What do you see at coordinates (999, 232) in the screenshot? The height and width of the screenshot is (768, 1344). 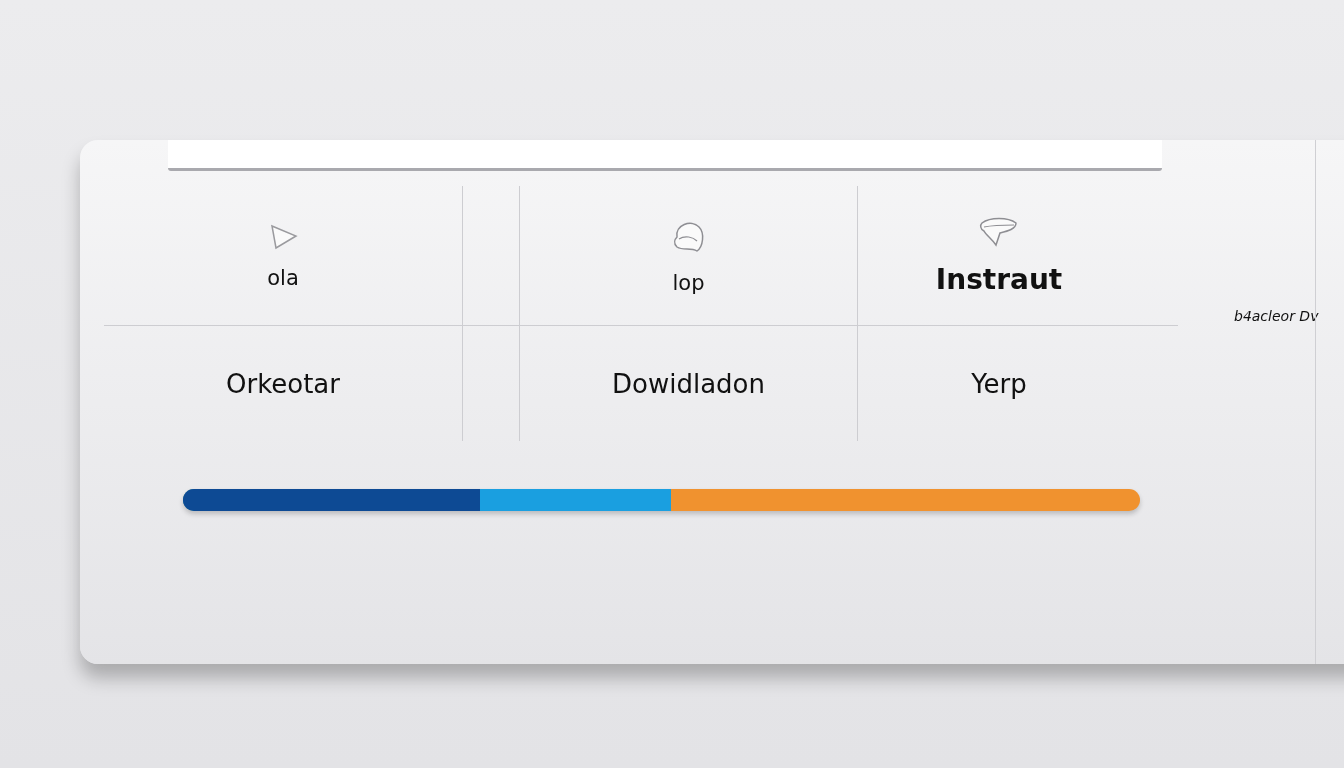 I see `ribbon-icon` at bounding box center [999, 232].